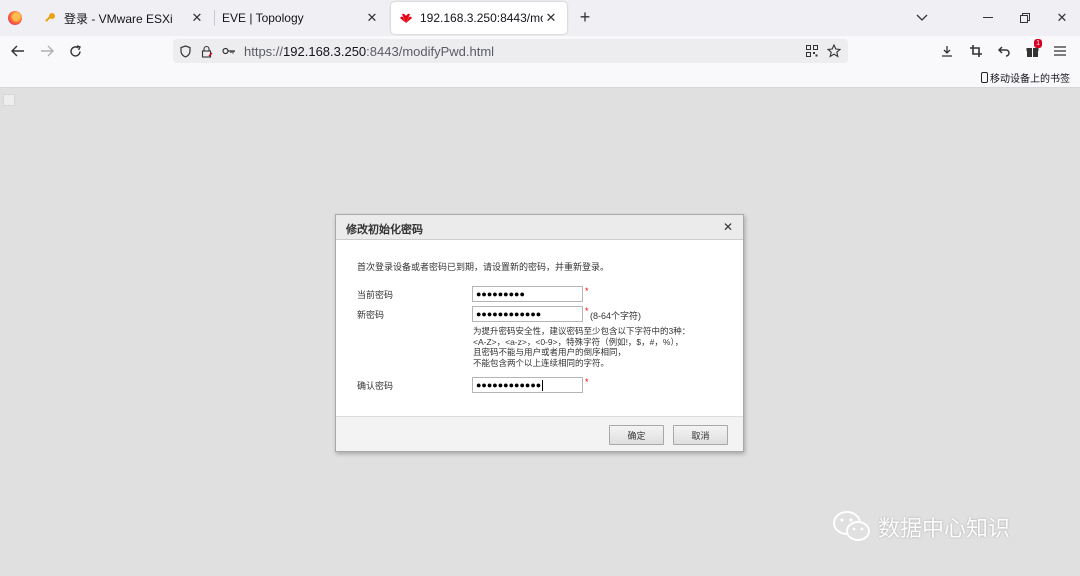  Describe the element at coordinates (118, 18) in the screenshot. I see `tab-title: 登录 - VMware ESXi` at that location.